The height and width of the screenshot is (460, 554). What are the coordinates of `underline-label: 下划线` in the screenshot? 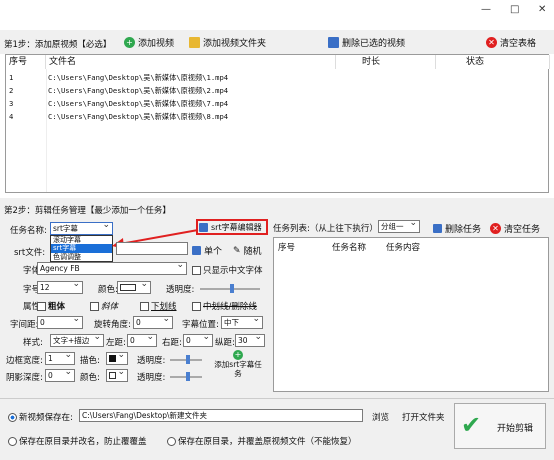 It's located at (164, 307).